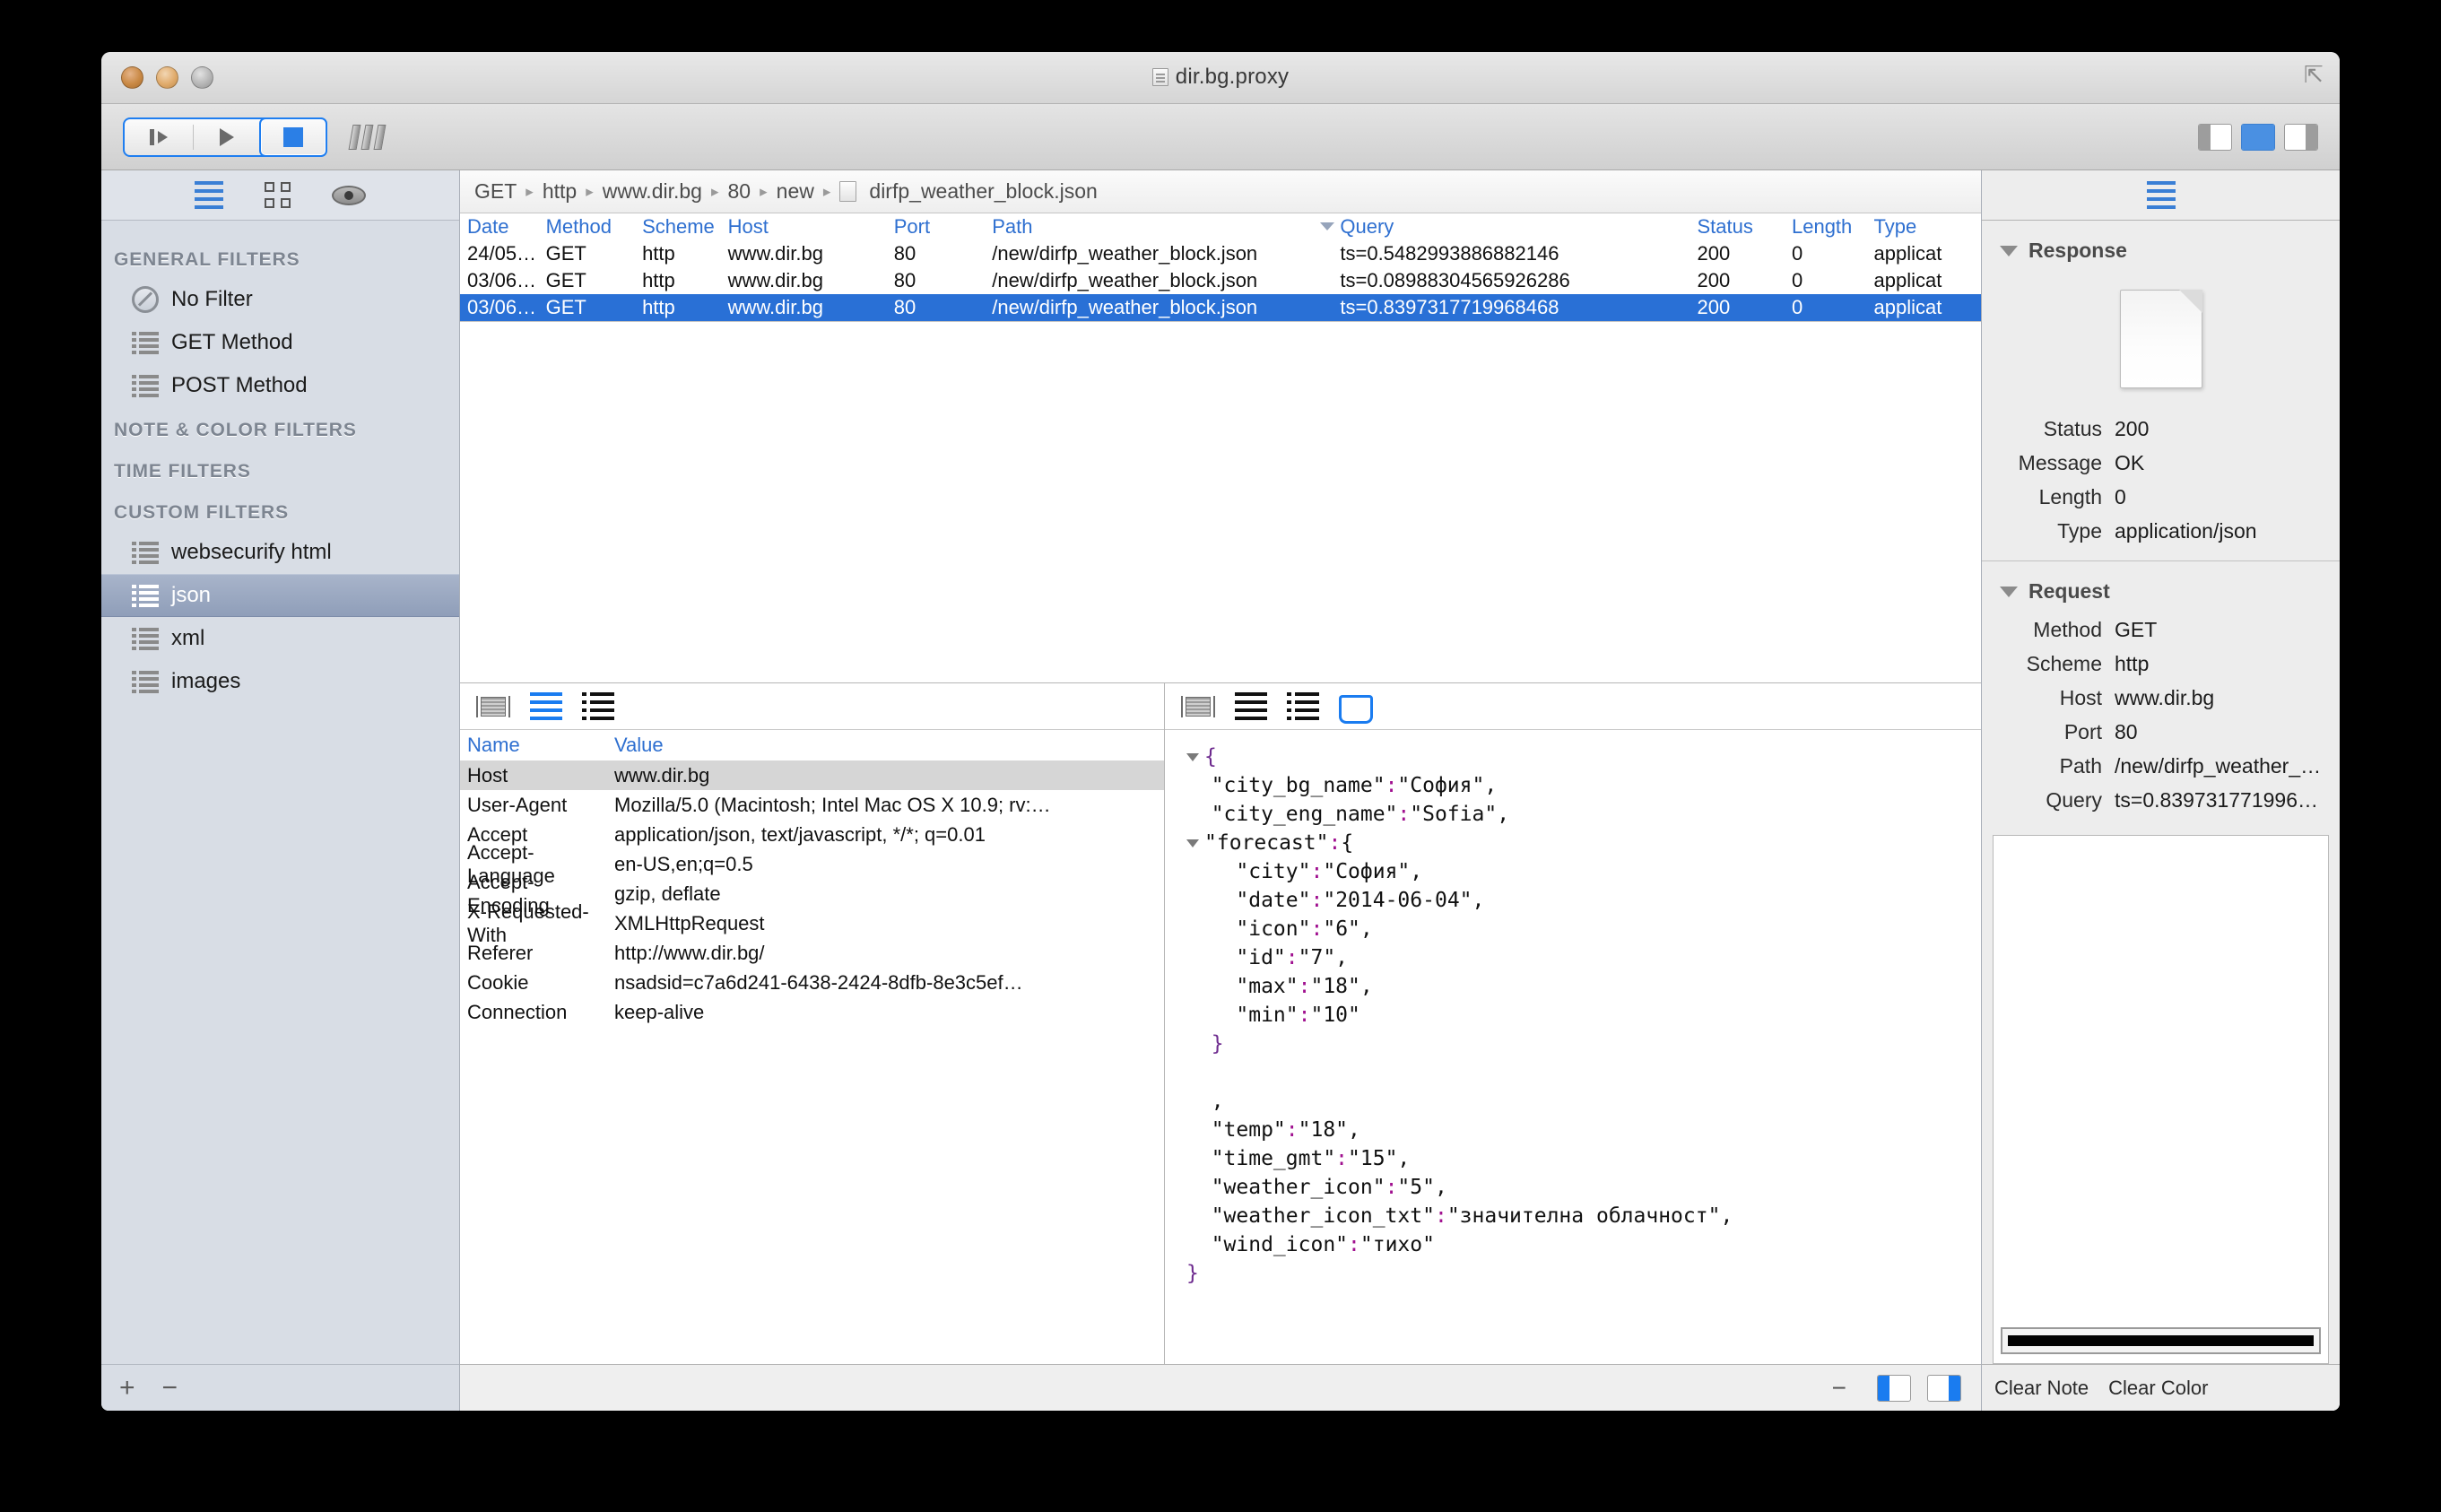 The image size is (2441, 1512). I want to click on response-type-value: application/json, so click(2186, 531).